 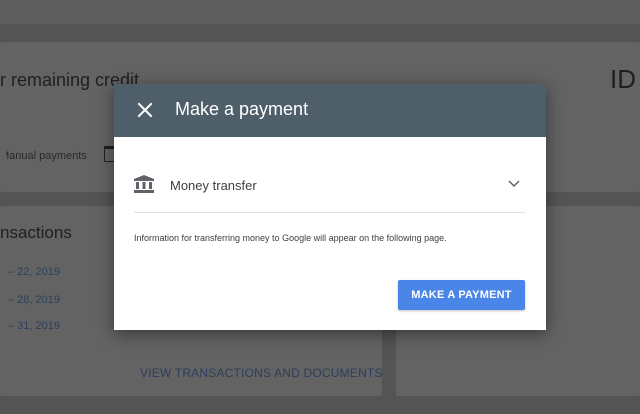 I want to click on close-button, so click(x=145, y=110).